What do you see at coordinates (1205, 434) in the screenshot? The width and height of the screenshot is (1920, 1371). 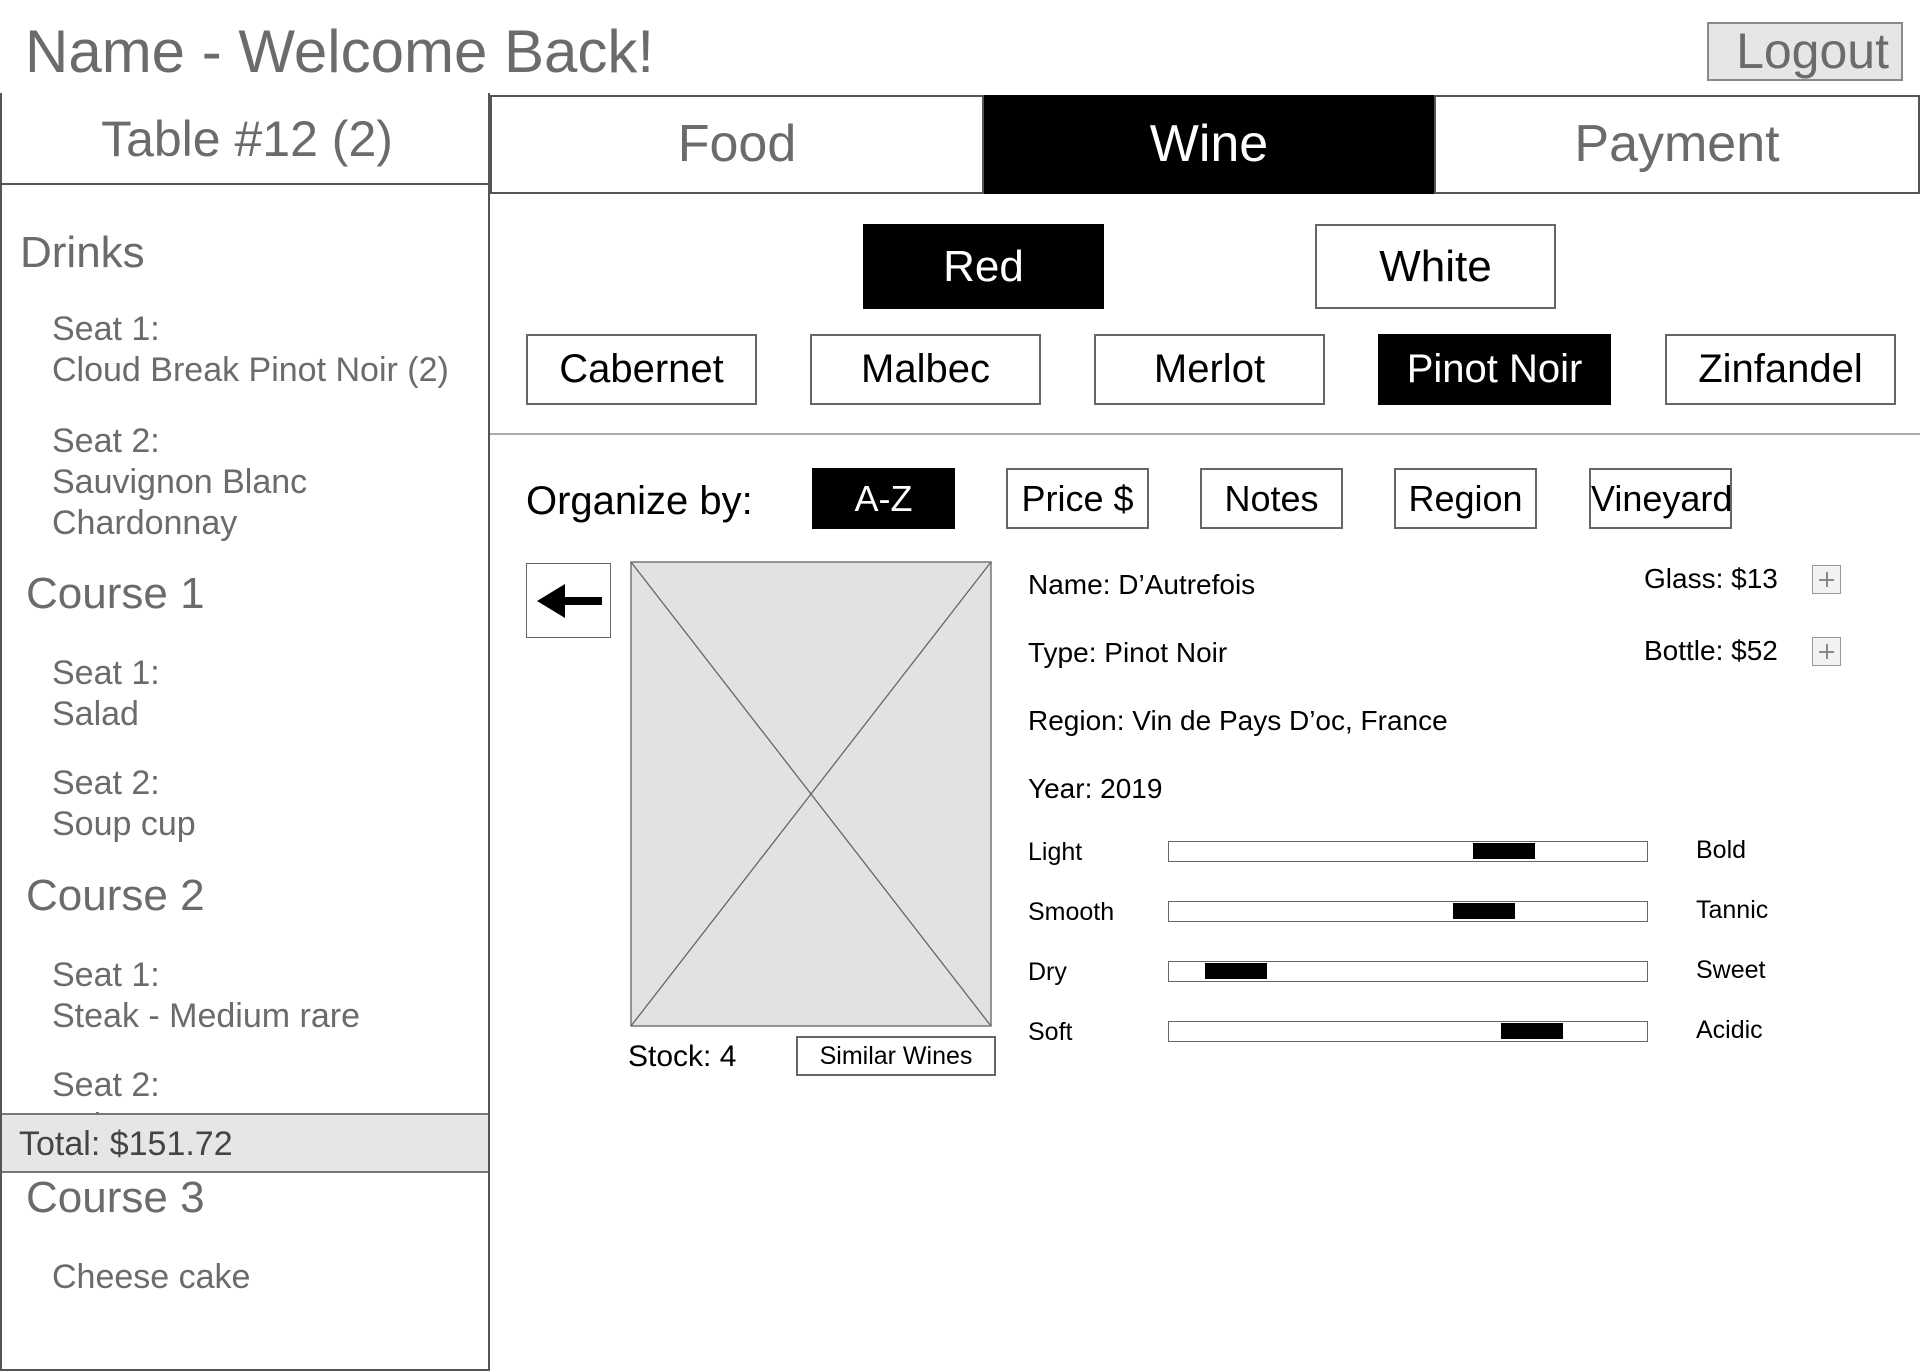 I see `divider` at bounding box center [1205, 434].